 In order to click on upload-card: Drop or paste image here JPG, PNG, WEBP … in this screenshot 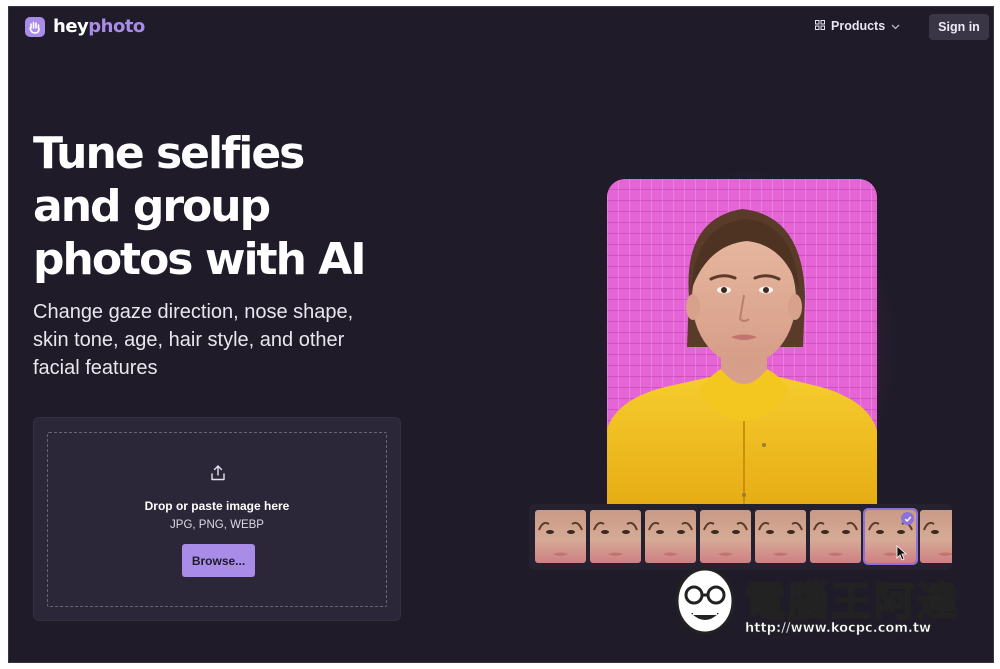, I will do `click(217, 519)`.